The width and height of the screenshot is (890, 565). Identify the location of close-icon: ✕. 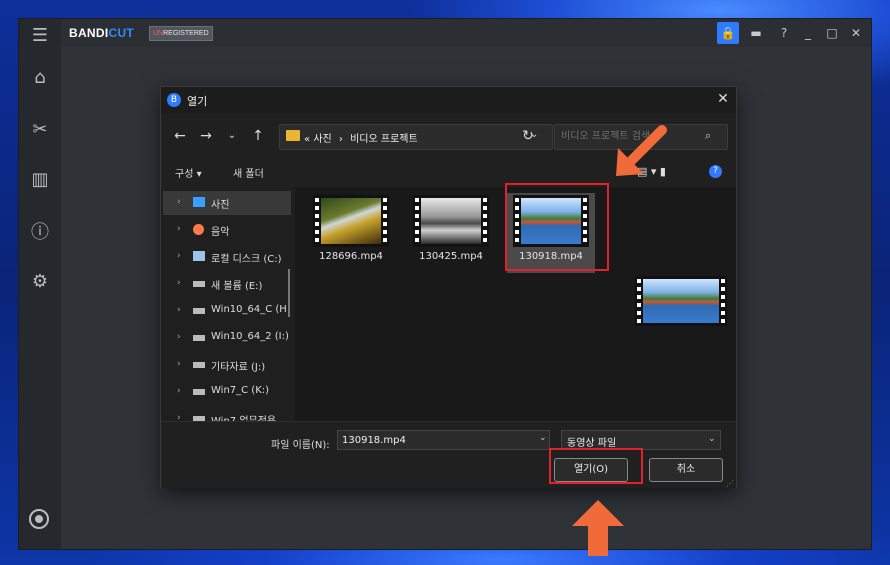
(856, 33).